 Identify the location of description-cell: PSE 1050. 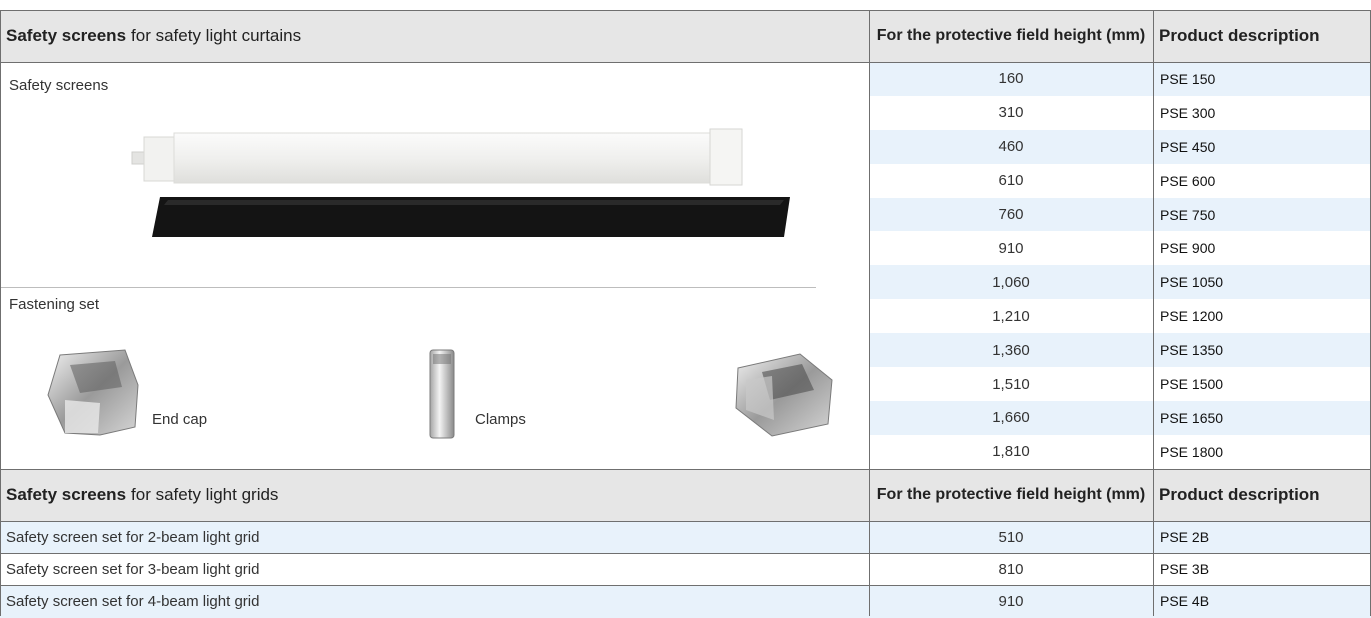
(1262, 282).